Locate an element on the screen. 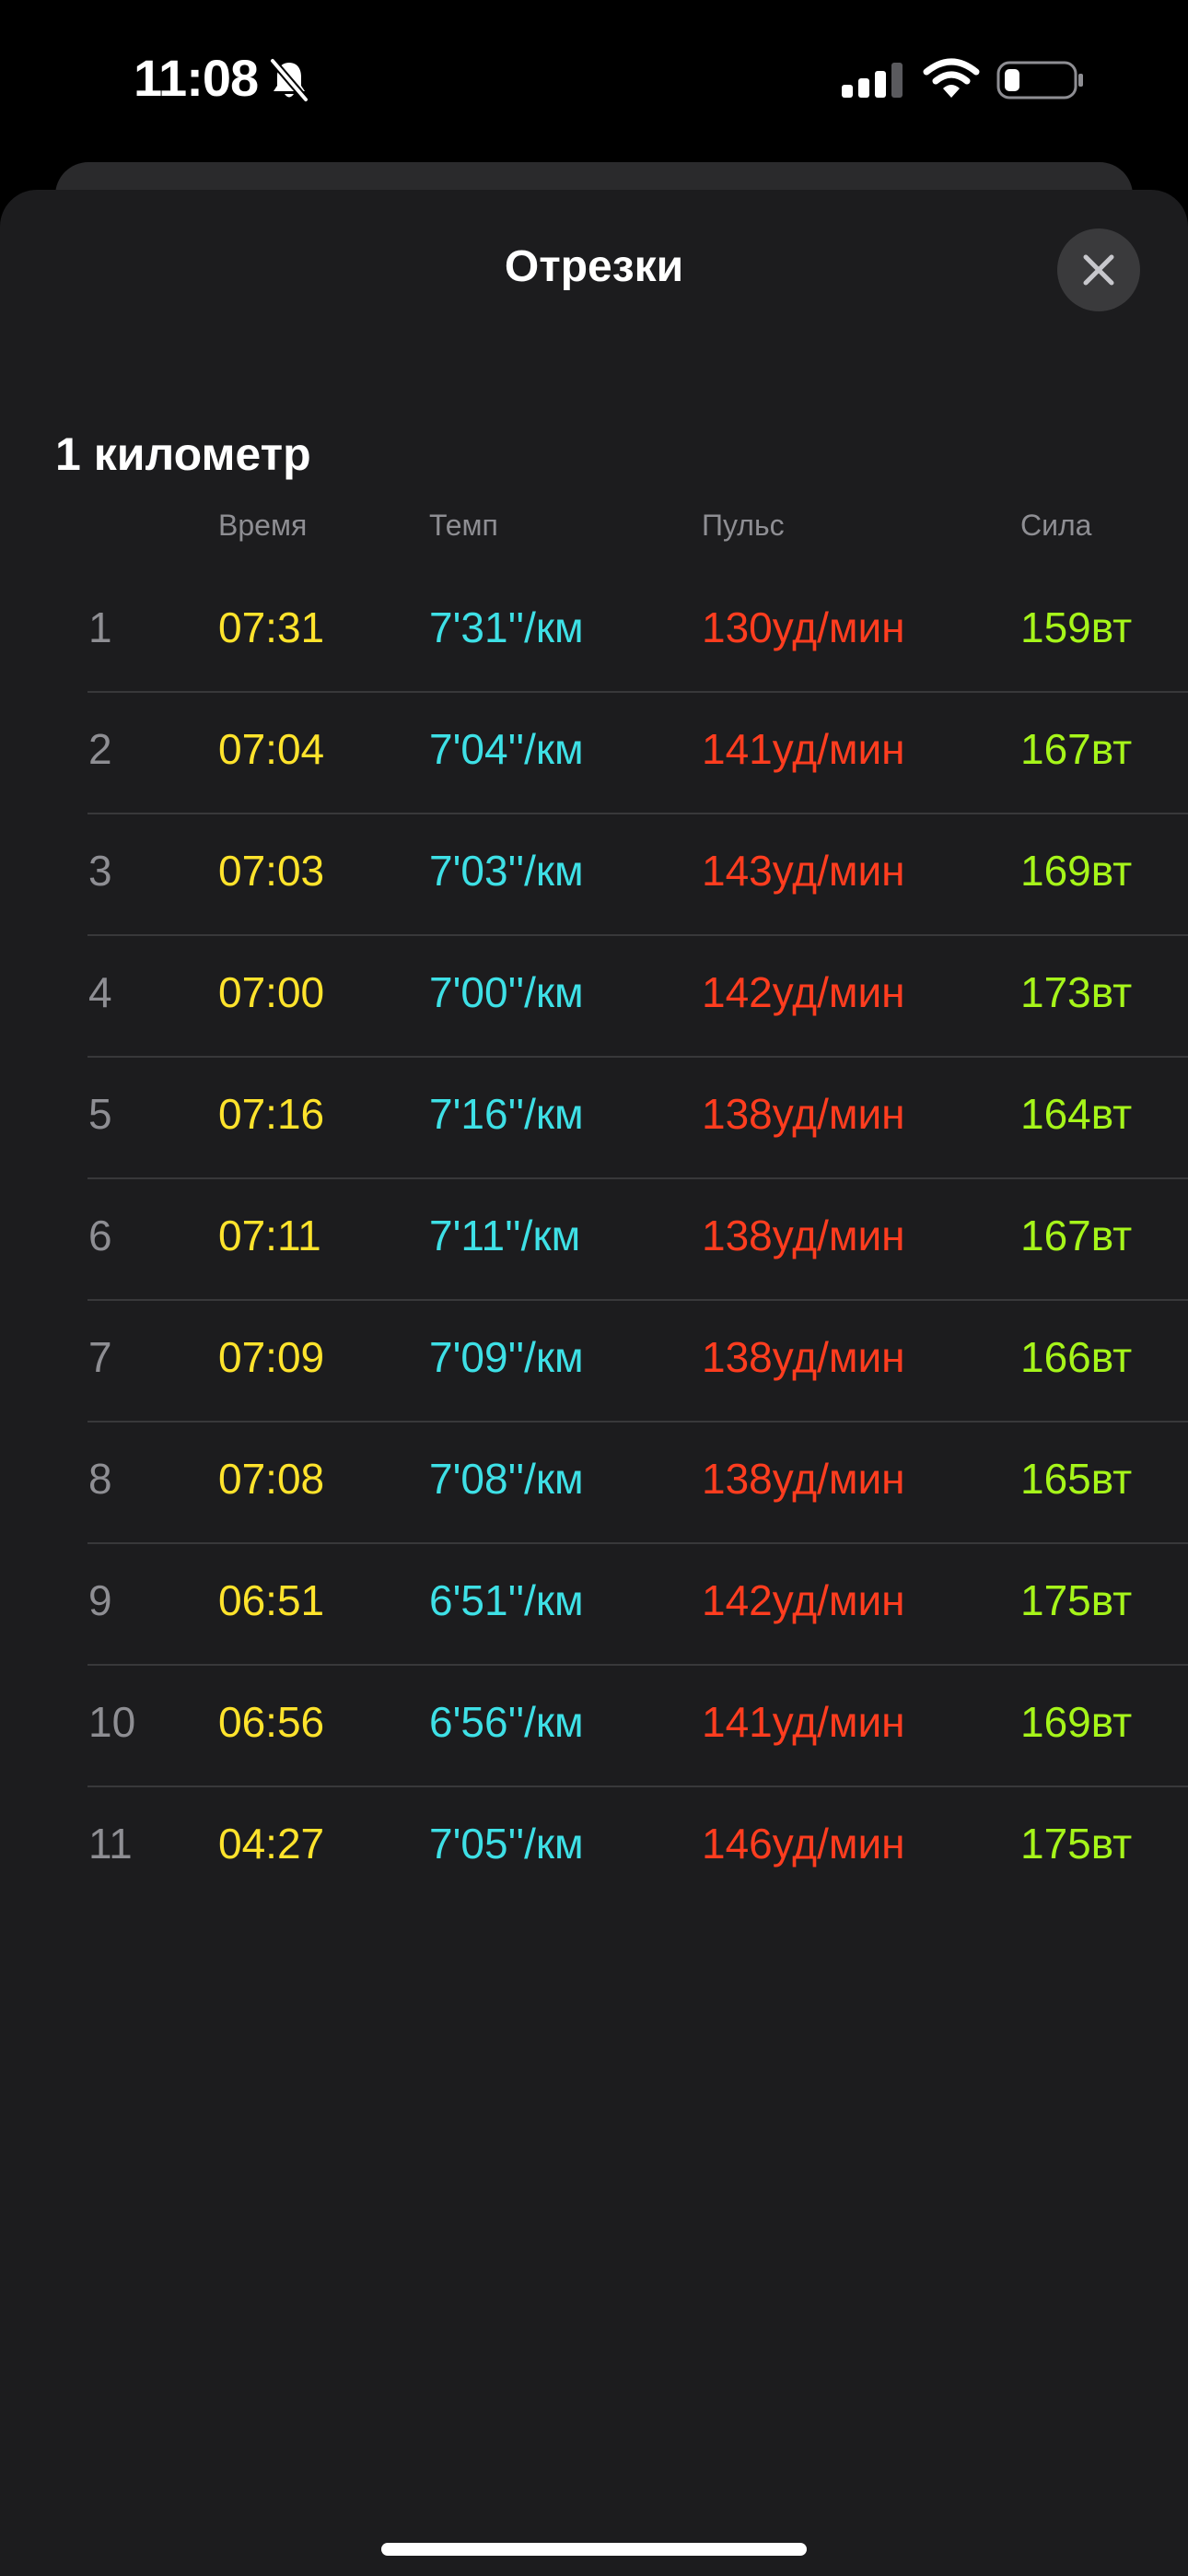 This screenshot has height=2576, width=1188. home-indicator is located at coordinates (594, 2549).